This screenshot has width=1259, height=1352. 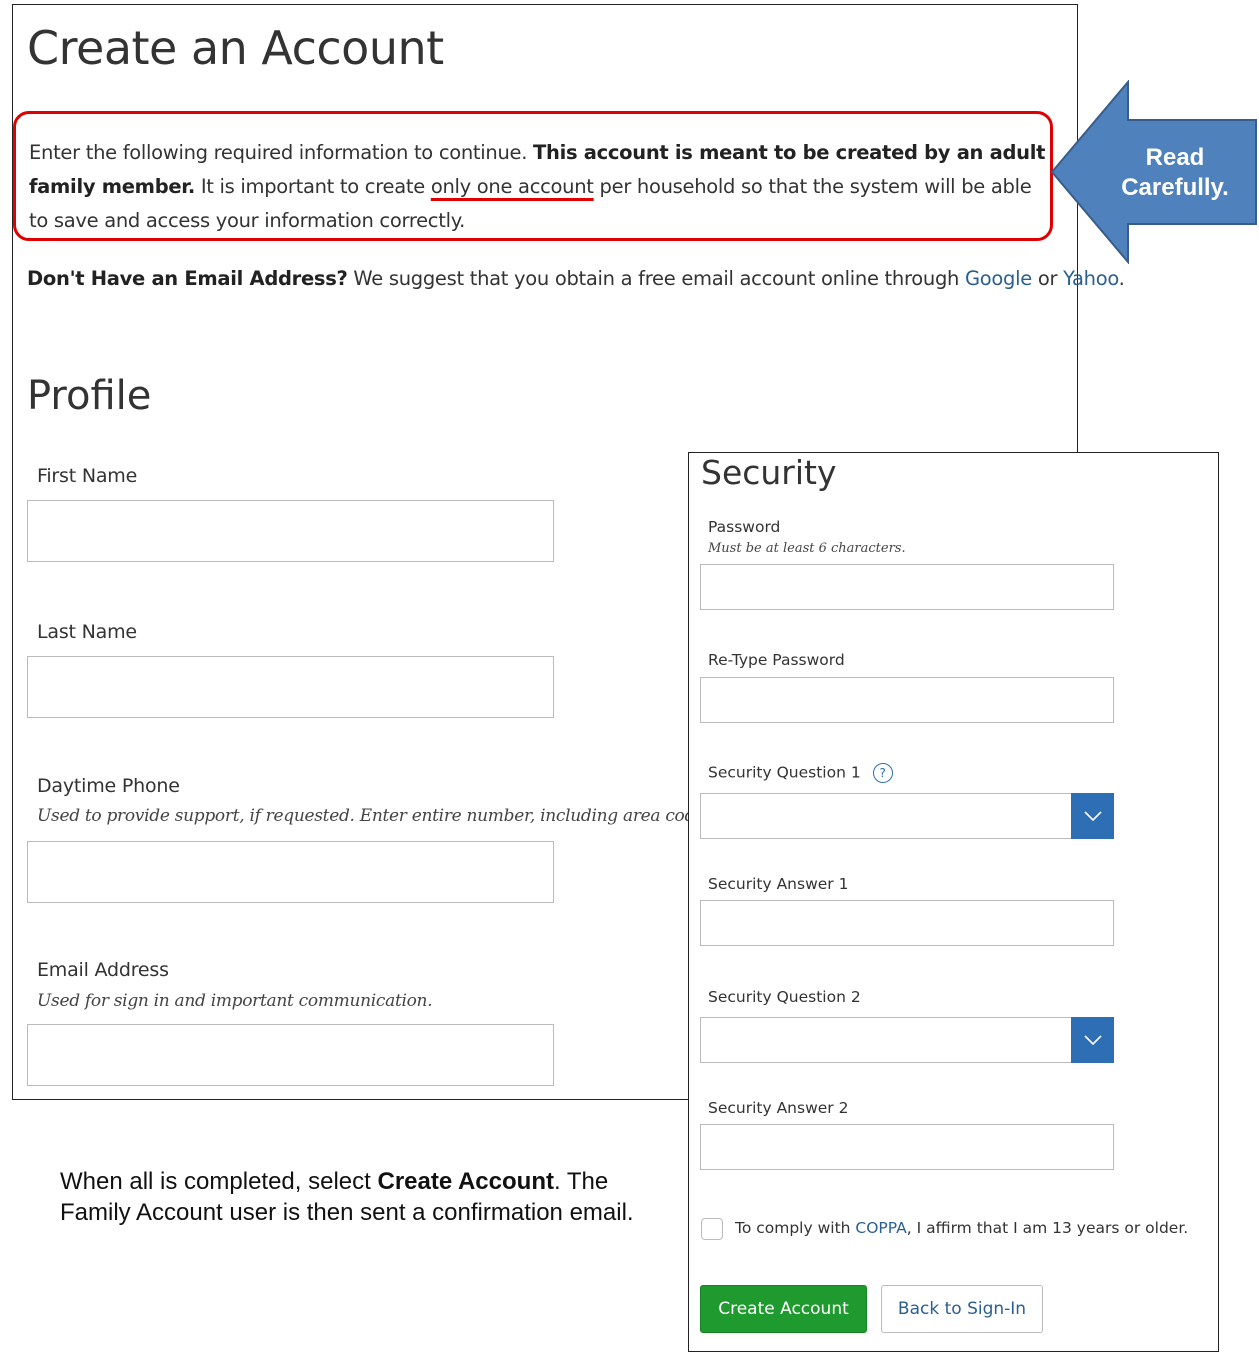 What do you see at coordinates (882, 773) in the screenshot?
I see `help-icon: ?` at bounding box center [882, 773].